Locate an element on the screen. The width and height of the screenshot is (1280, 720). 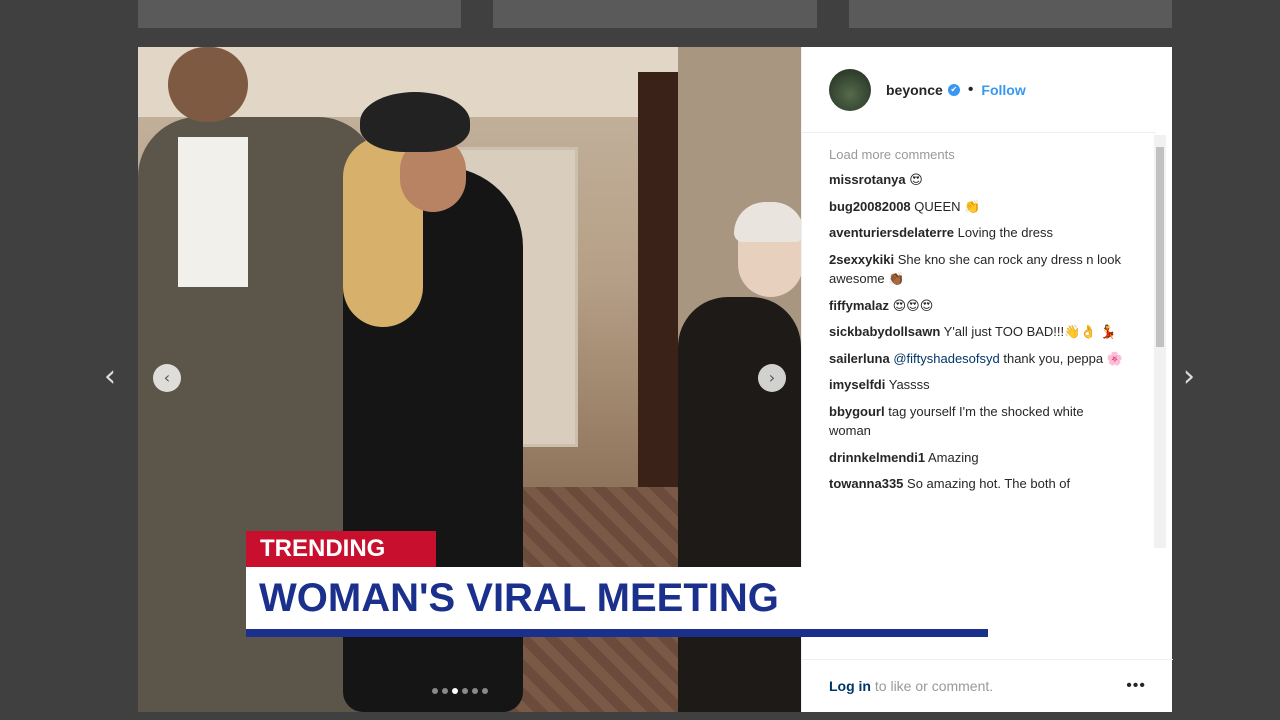
next-post-arrow-icon: › is located at coordinates (1189, 377).